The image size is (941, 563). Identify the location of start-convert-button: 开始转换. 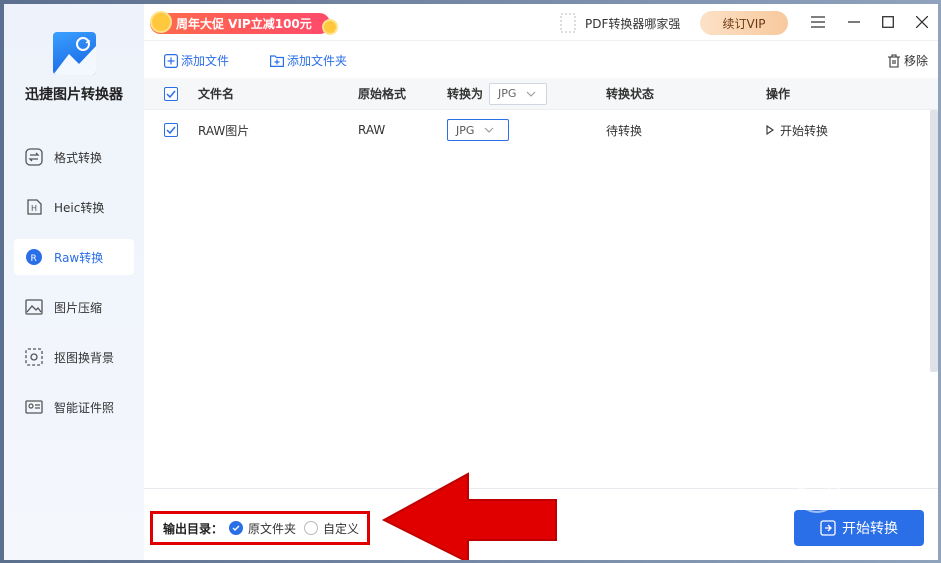
(859, 528).